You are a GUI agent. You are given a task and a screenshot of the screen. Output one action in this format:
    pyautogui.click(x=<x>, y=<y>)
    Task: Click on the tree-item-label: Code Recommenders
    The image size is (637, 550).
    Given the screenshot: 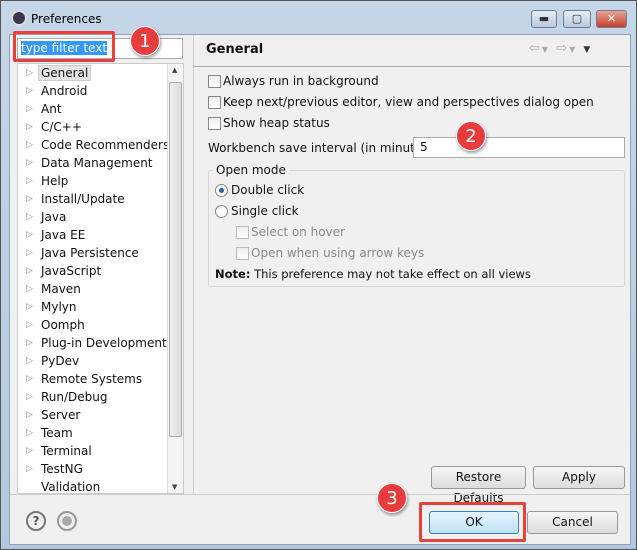 What is the action you would take?
    pyautogui.click(x=105, y=145)
    